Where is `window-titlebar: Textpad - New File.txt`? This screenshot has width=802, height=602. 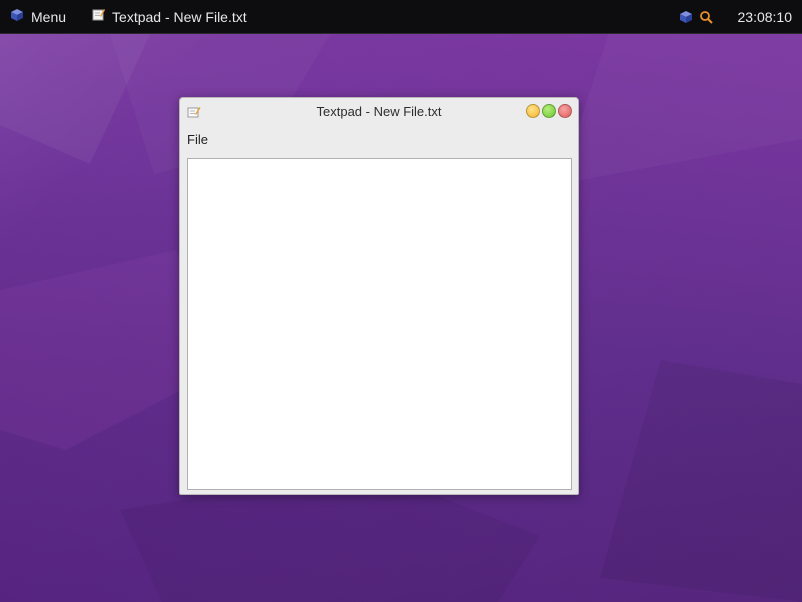 window-titlebar: Textpad - New File.txt is located at coordinates (379, 111).